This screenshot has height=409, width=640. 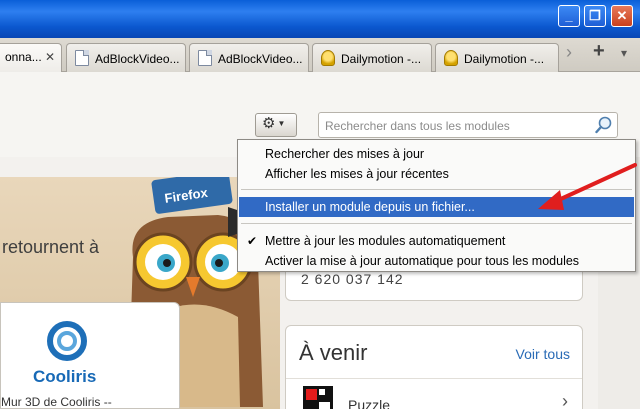 I want to click on puzzle-icon, so click(x=318, y=397).